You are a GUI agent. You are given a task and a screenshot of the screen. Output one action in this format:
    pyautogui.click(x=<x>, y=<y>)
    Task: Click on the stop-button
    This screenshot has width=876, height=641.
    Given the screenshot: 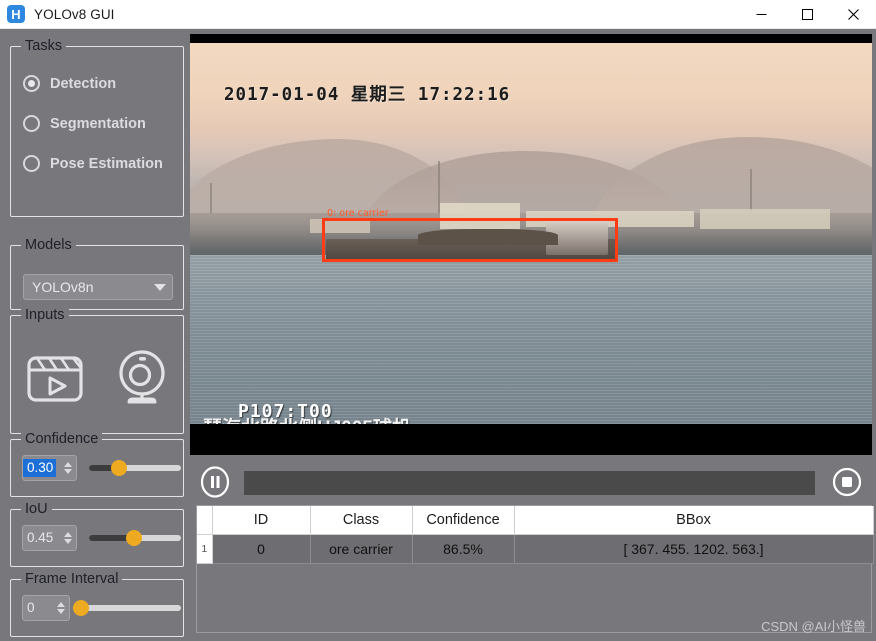 What is the action you would take?
    pyautogui.click(x=847, y=482)
    